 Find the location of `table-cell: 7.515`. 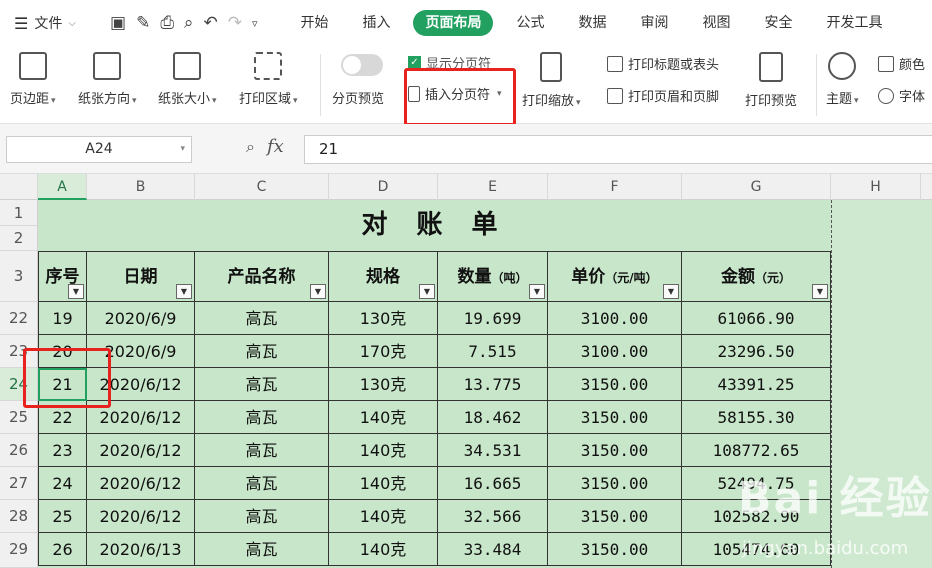

table-cell: 7.515 is located at coordinates (493, 351).